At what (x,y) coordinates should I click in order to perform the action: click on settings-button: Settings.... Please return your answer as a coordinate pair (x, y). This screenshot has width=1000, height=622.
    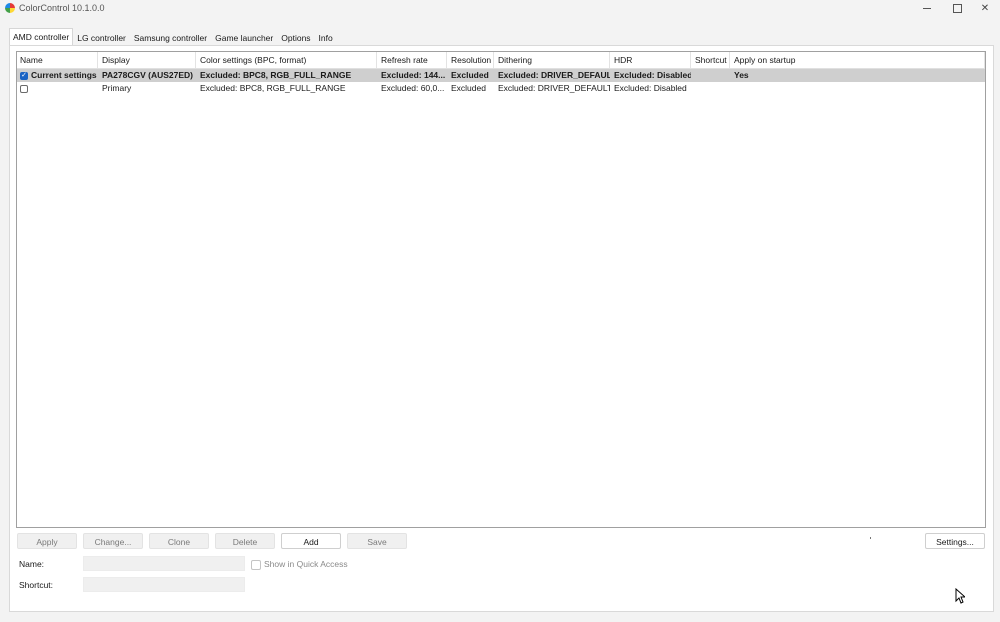
    Looking at the image, I should click on (955, 541).